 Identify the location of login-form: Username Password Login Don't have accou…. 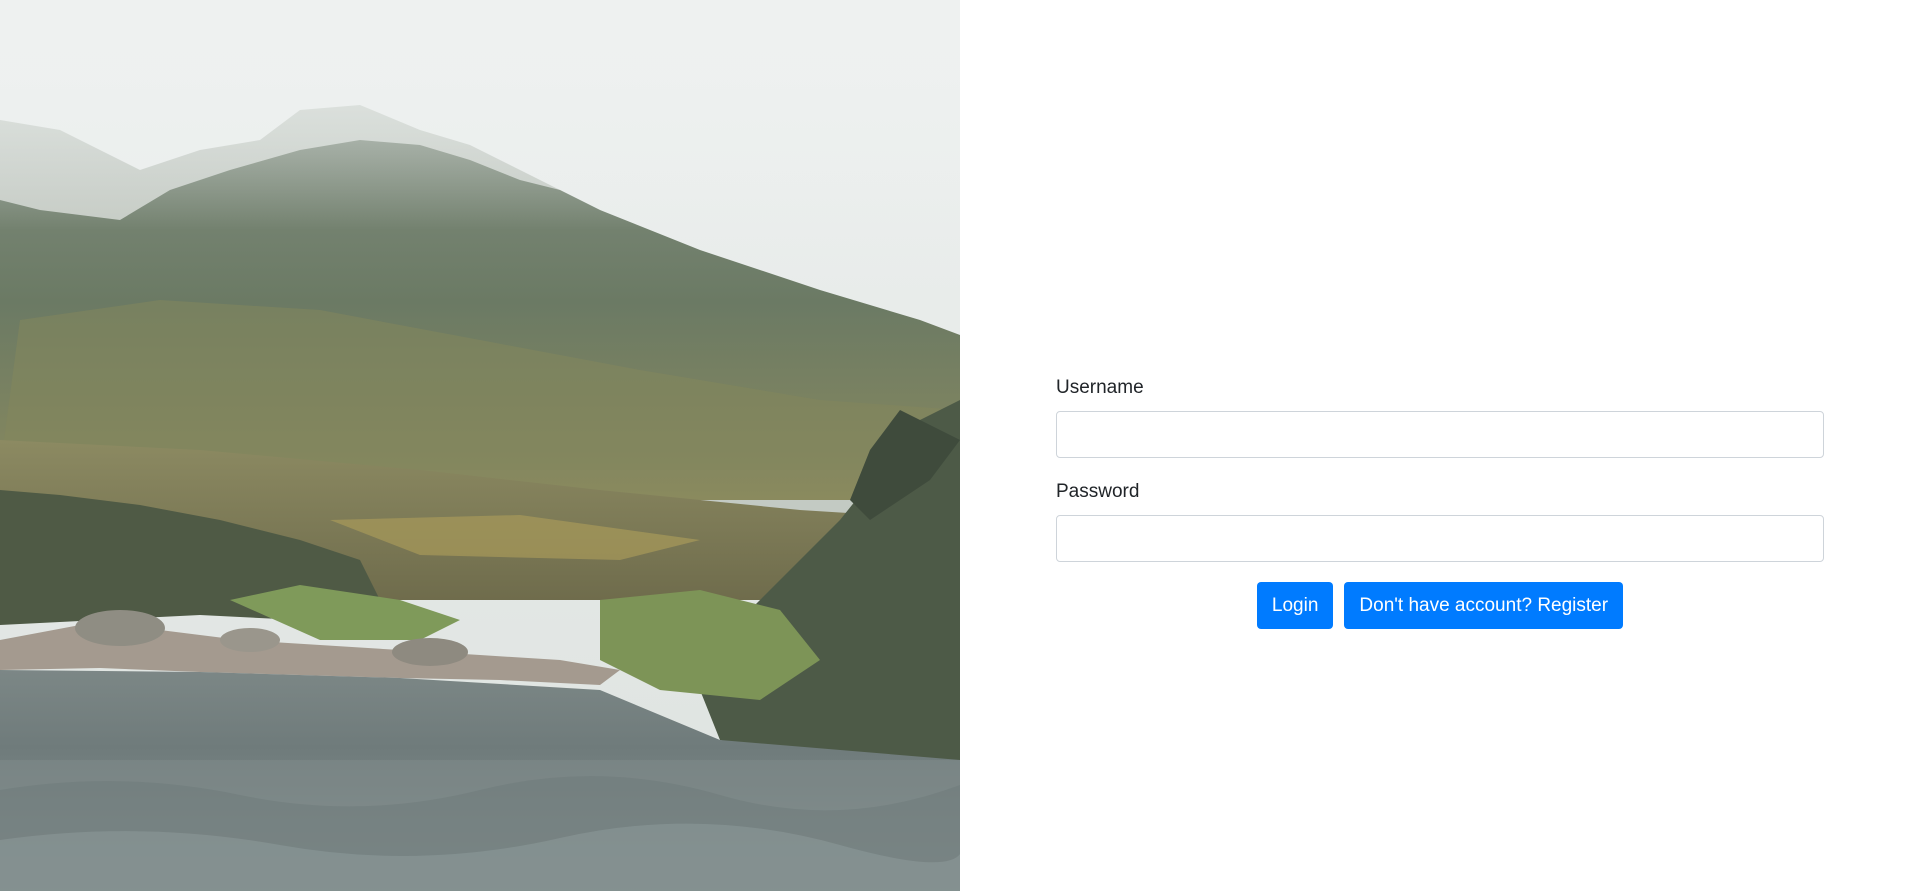
(1440, 502).